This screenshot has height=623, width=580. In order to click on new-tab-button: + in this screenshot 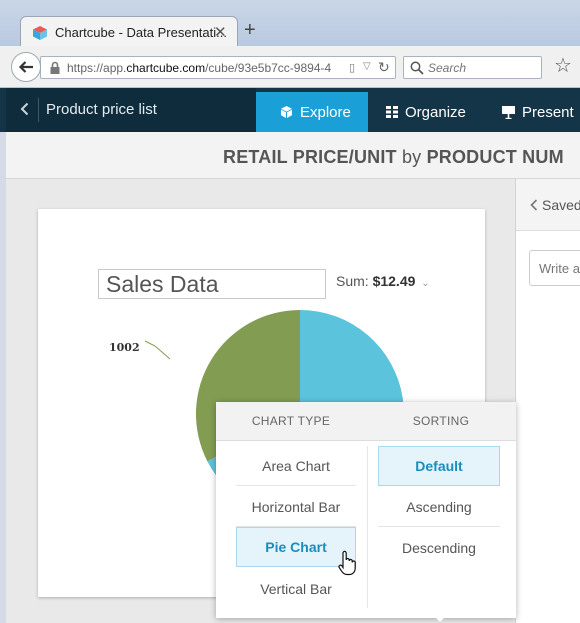, I will do `click(250, 30)`.